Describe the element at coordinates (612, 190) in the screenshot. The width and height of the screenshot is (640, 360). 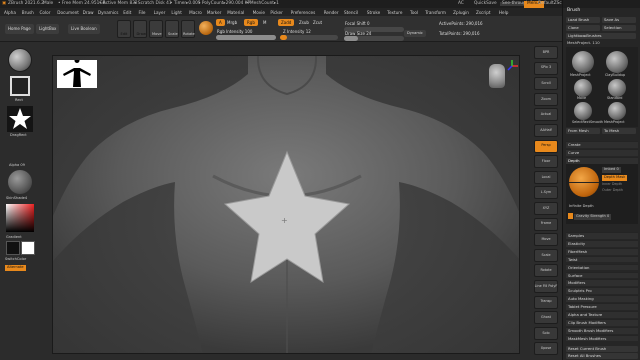
I see `outer-depth-toggle: Outer Depth` at that location.